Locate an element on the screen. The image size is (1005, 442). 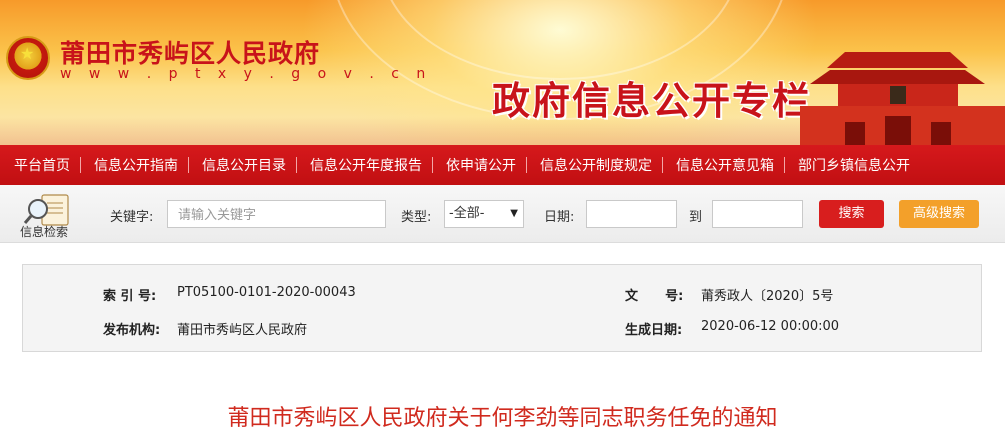
nav-item-departments: 部门乡镇信息公开 is located at coordinates (852, 165).